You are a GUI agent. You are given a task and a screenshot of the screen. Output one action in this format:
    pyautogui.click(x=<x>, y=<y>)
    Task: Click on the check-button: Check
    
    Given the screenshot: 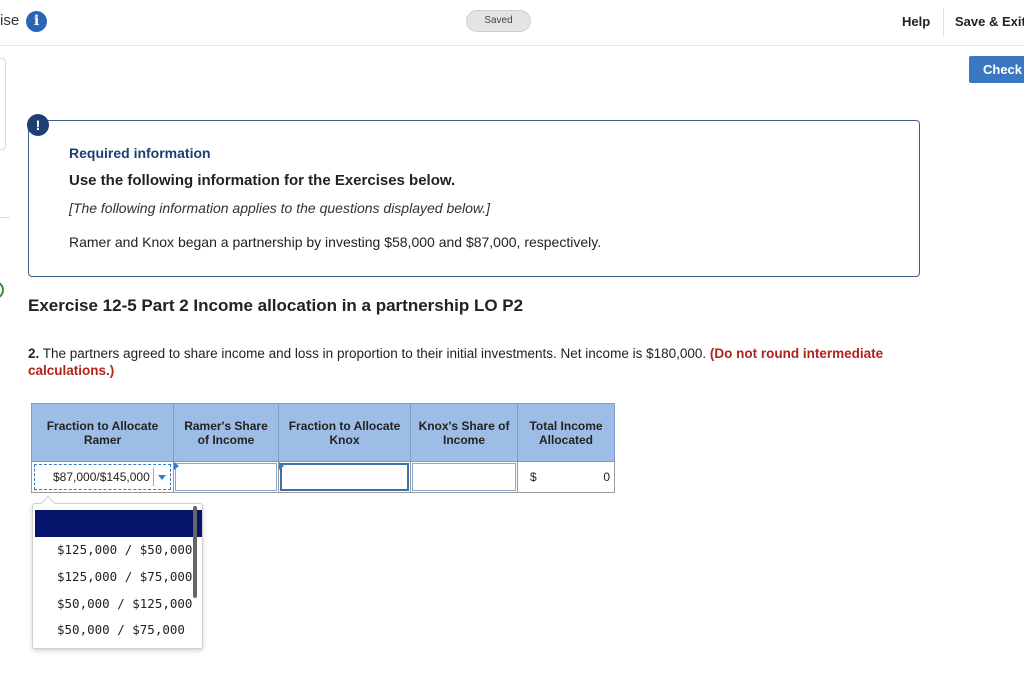 What is the action you would take?
    pyautogui.click(x=996, y=69)
    